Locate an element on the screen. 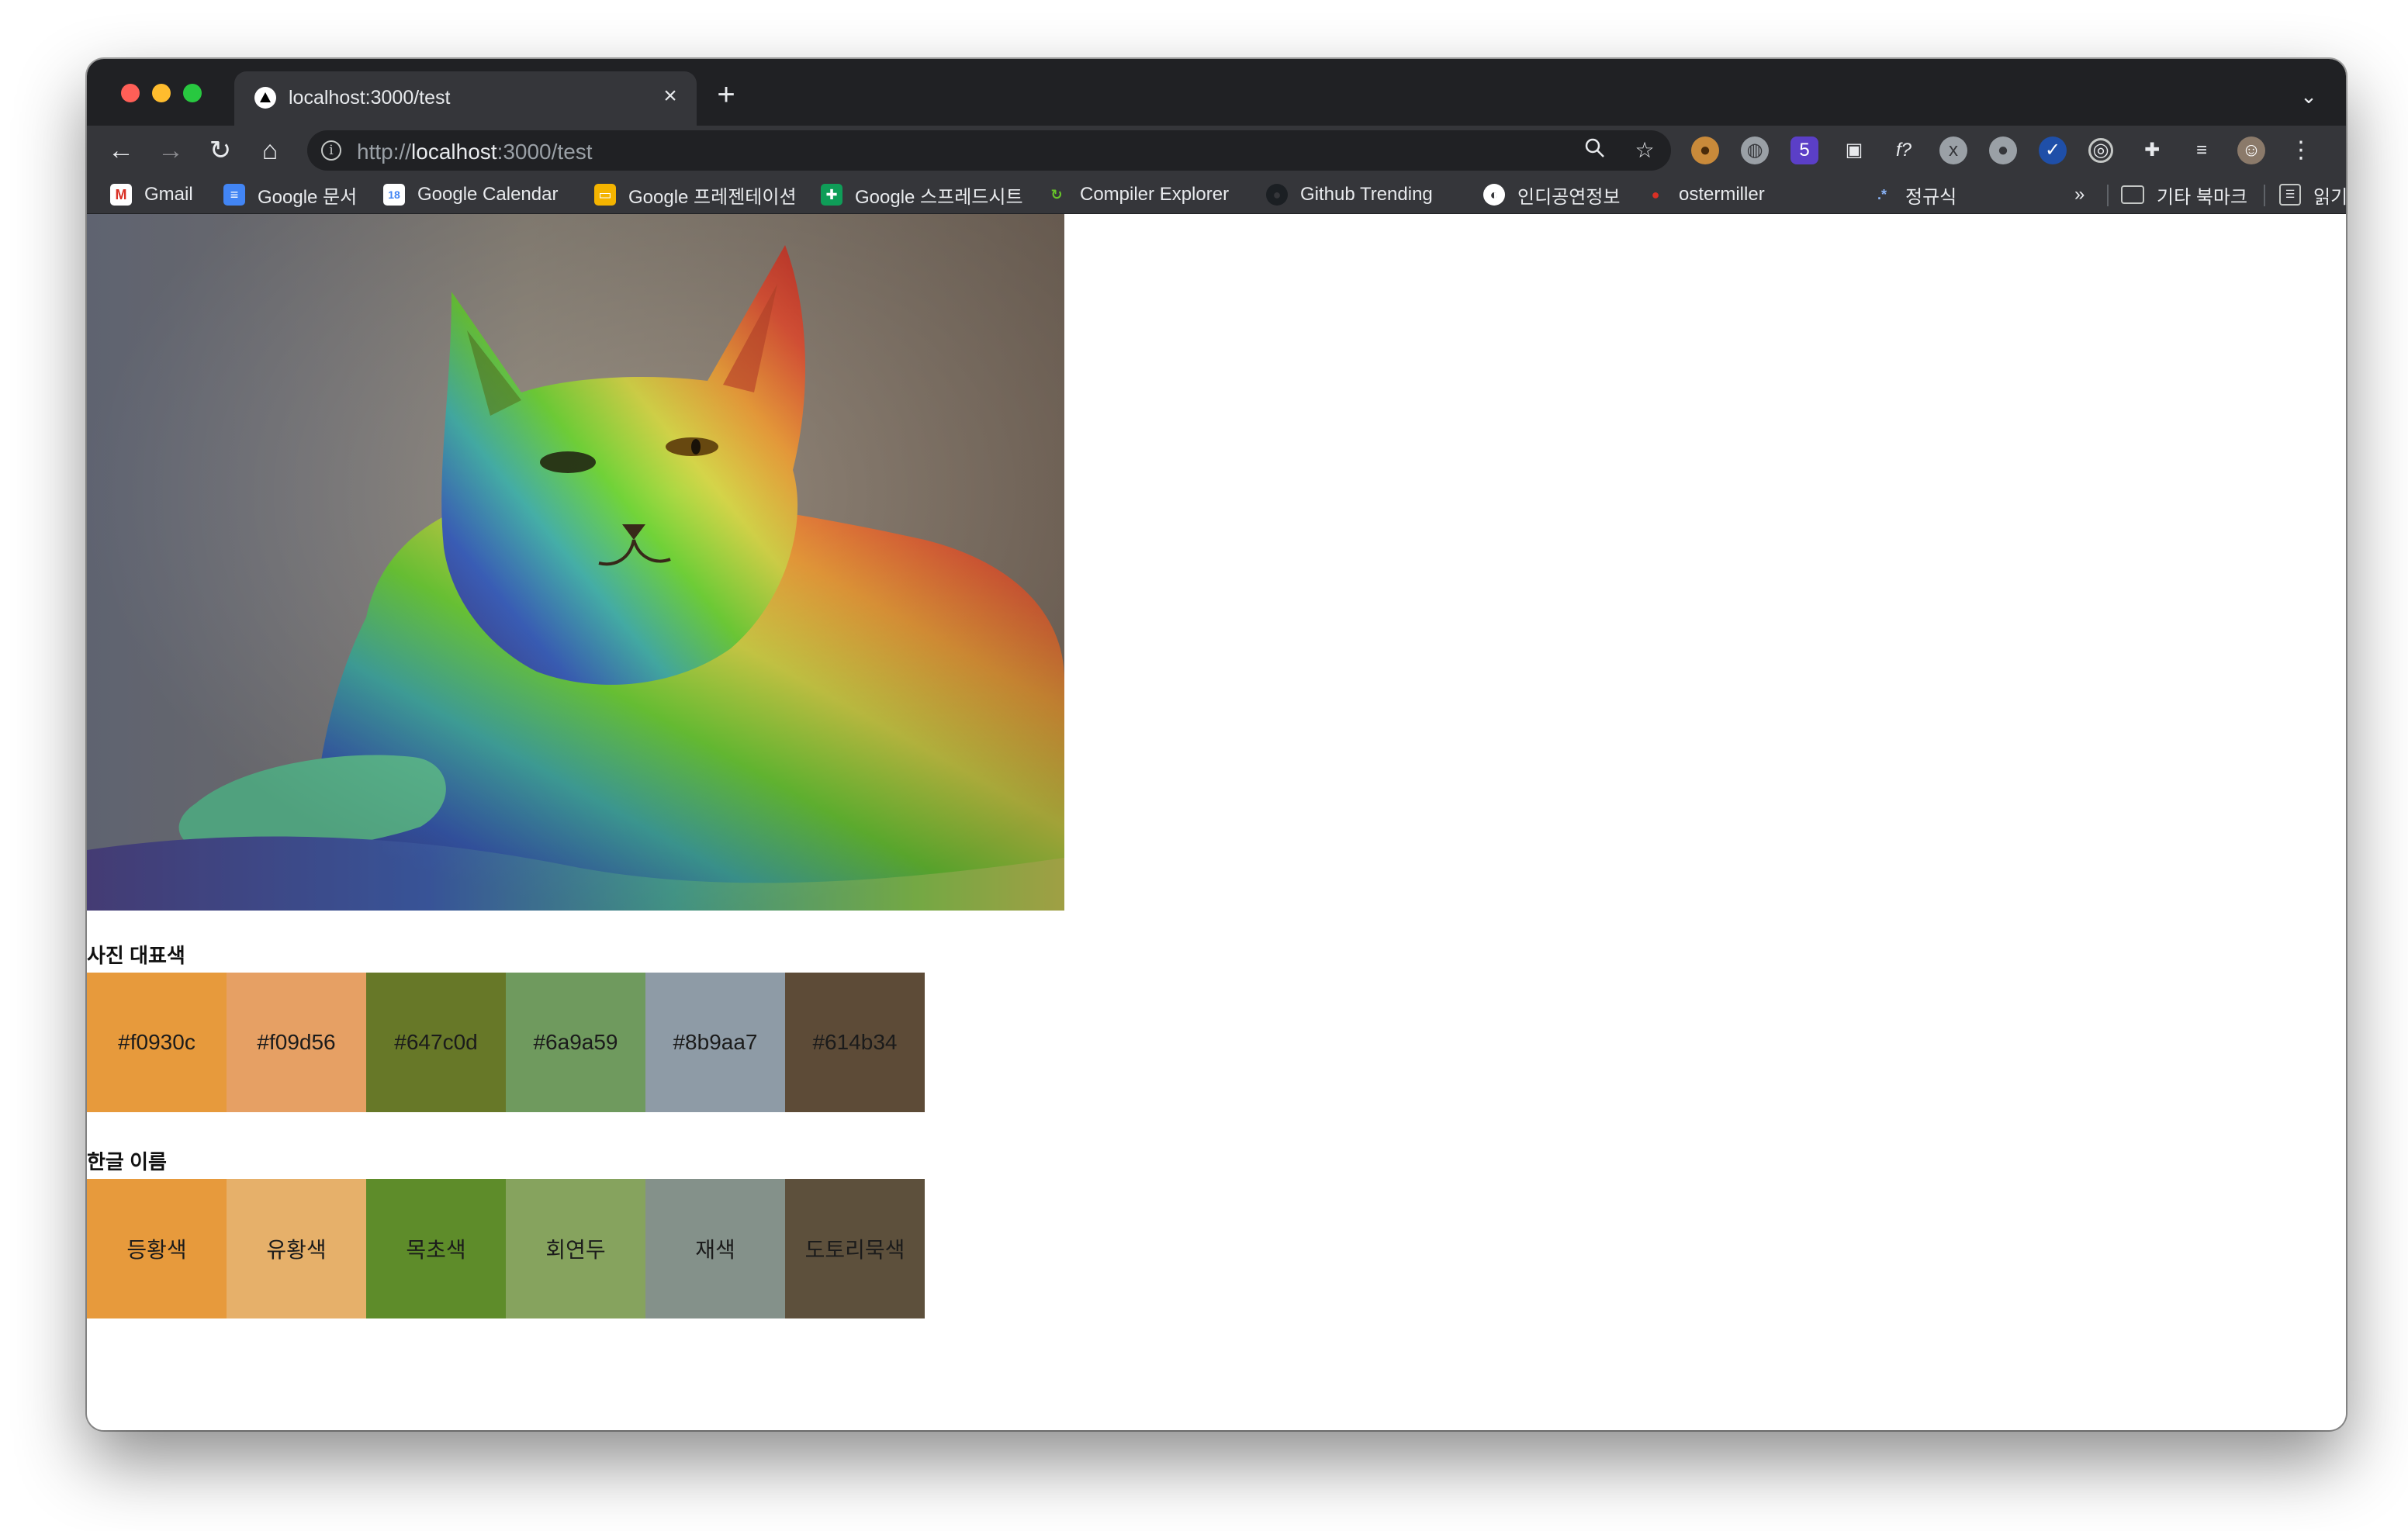 This screenshot has width=2408, height=1531. google-sheets-icon: ✚ is located at coordinates (831, 195).